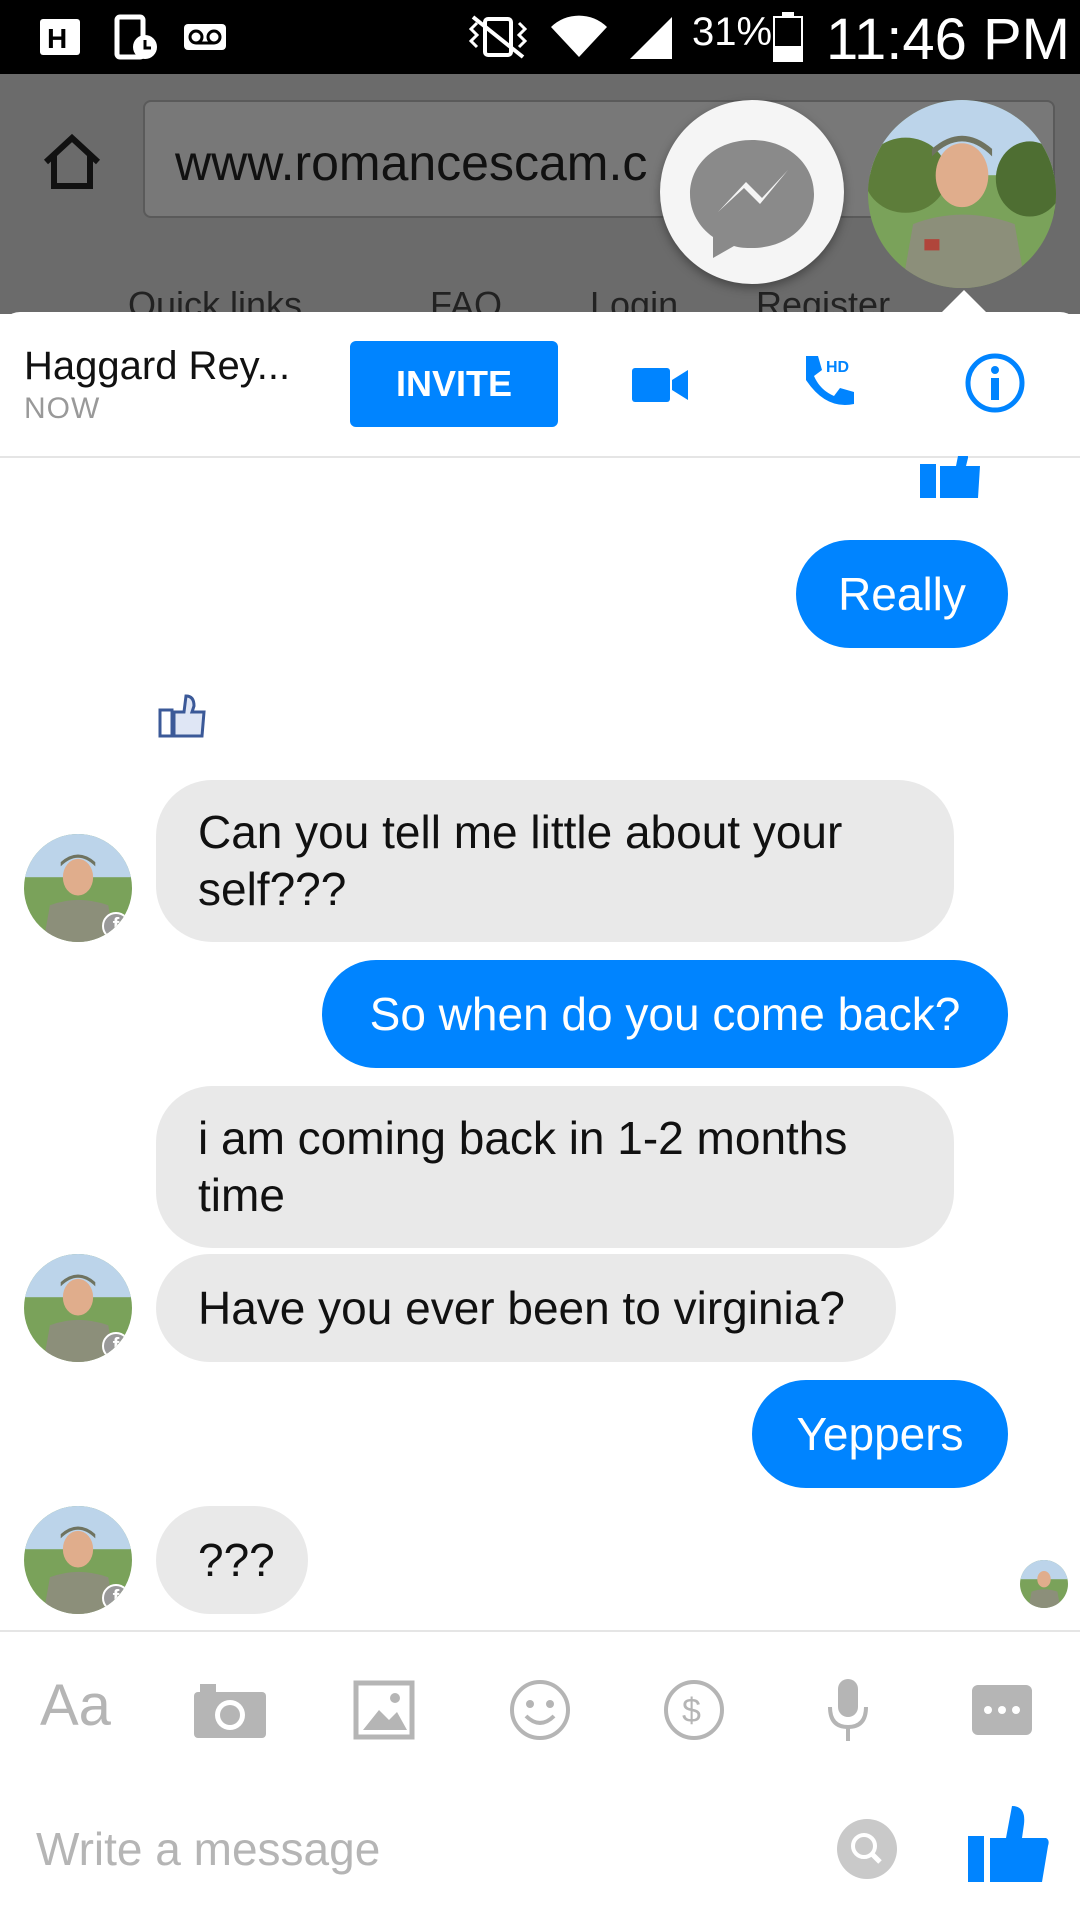  What do you see at coordinates (880, 1434) in the screenshot?
I see `message-bubble-sent: Yeppers` at bounding box center [880, 1434].